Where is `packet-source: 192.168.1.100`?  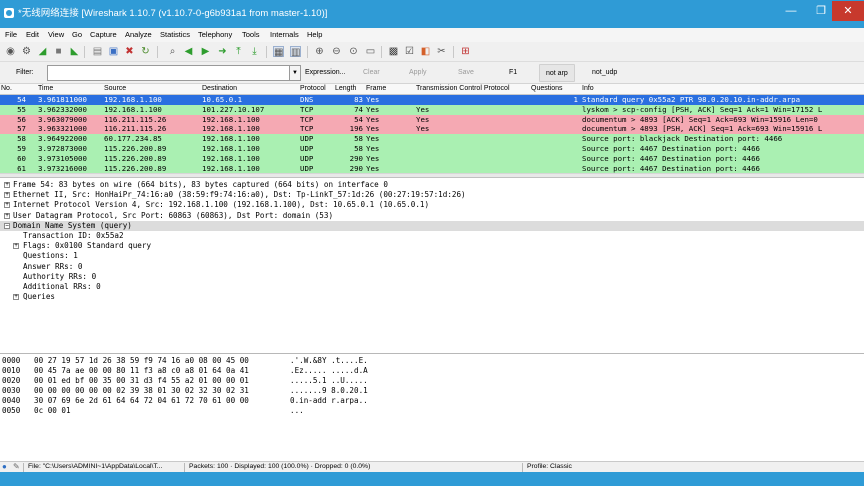 packet-source: 192.168.1.100 is located at coordinates (133, 109).